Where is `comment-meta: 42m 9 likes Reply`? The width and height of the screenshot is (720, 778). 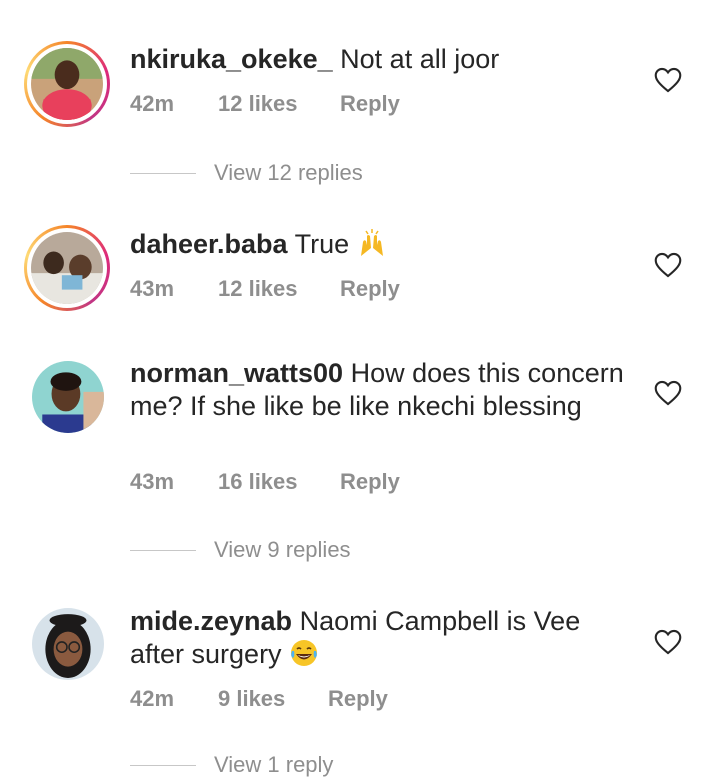 comment-meta: 42m 9 likes Reply is located at coordinates (259, 699).